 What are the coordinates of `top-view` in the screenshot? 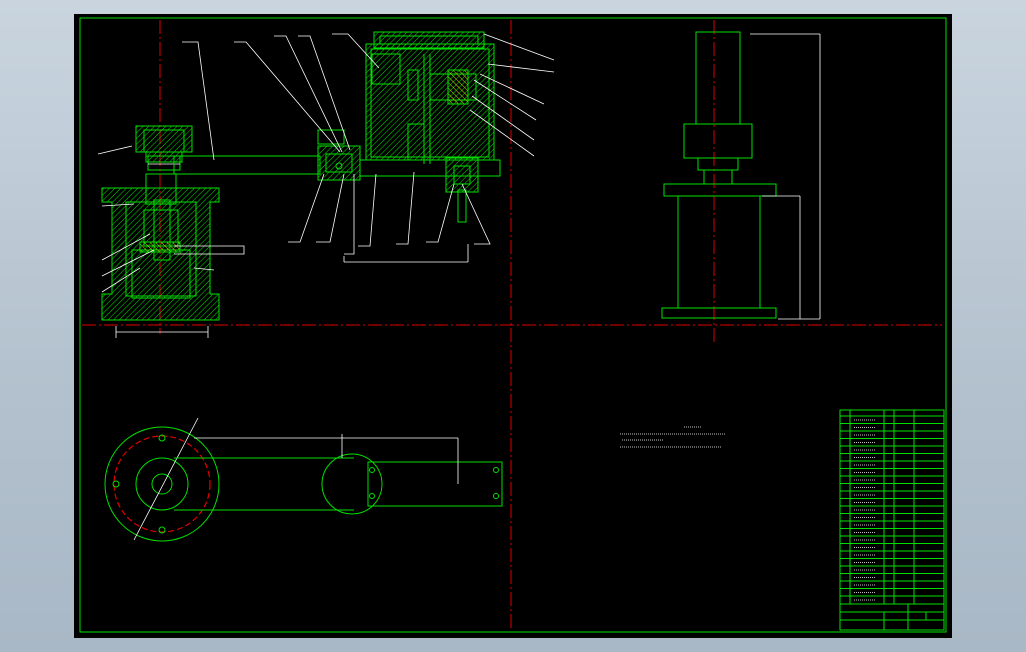 It's located at (303, 479).